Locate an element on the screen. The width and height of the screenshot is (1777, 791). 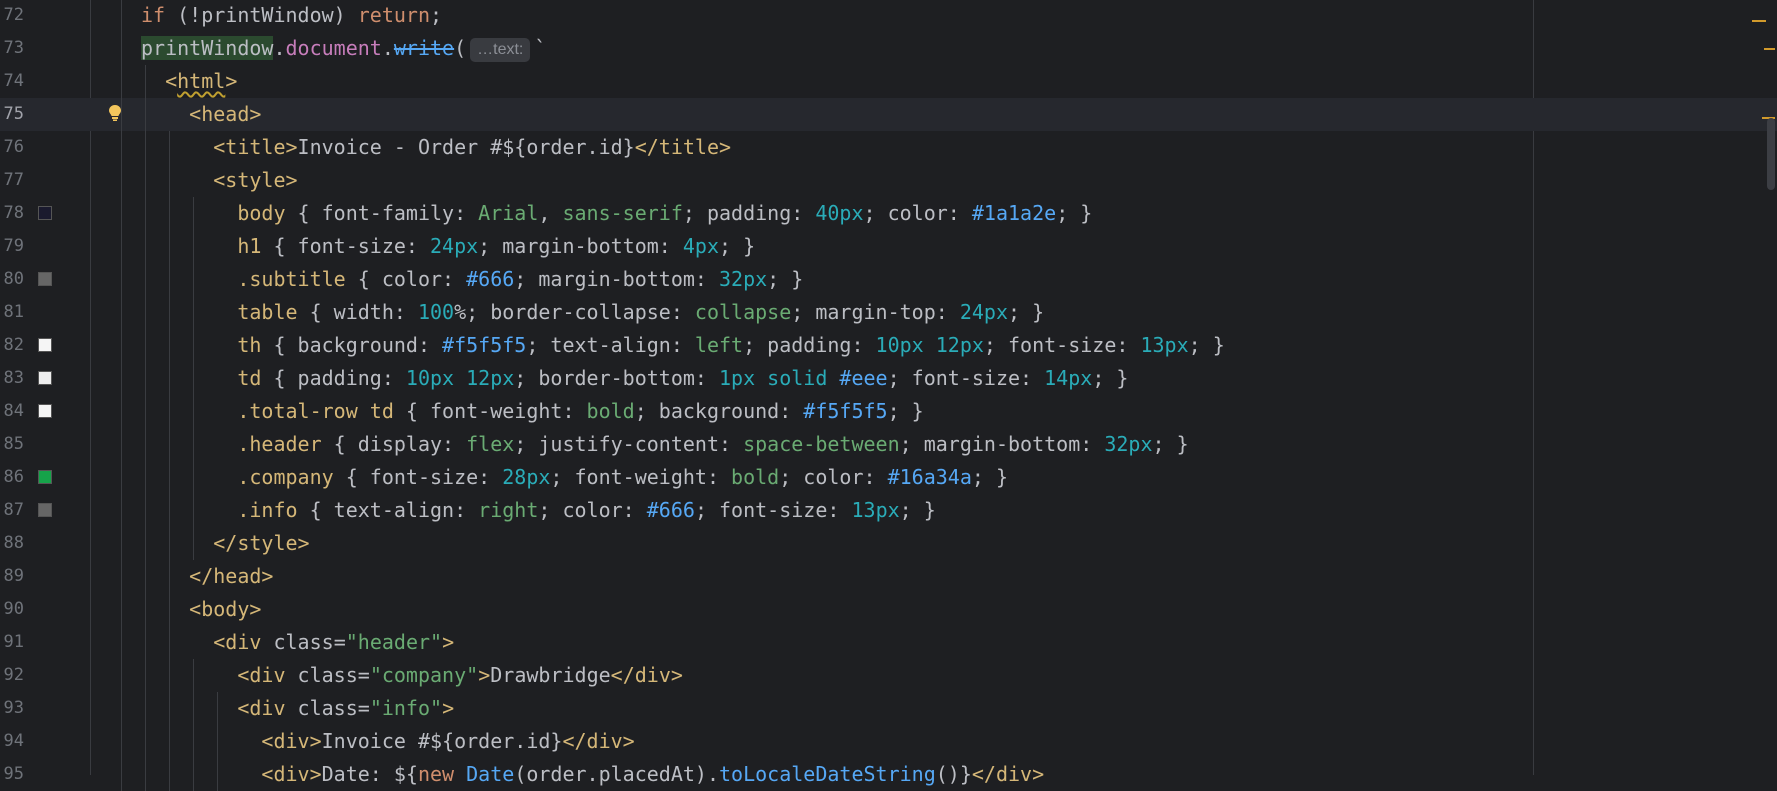
code-token: . is located at coordinates (387, 48).